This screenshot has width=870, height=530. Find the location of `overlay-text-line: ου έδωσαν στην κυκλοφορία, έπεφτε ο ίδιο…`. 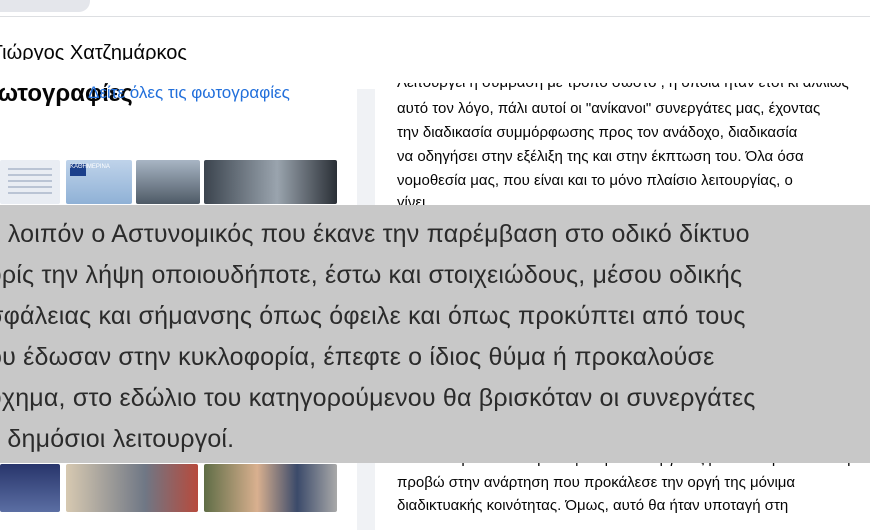

overlay-text-line: ου έδωσαν στην κυκλοφορία, έπεφτε ο ίδιο… is located at coordinates (357, 357).